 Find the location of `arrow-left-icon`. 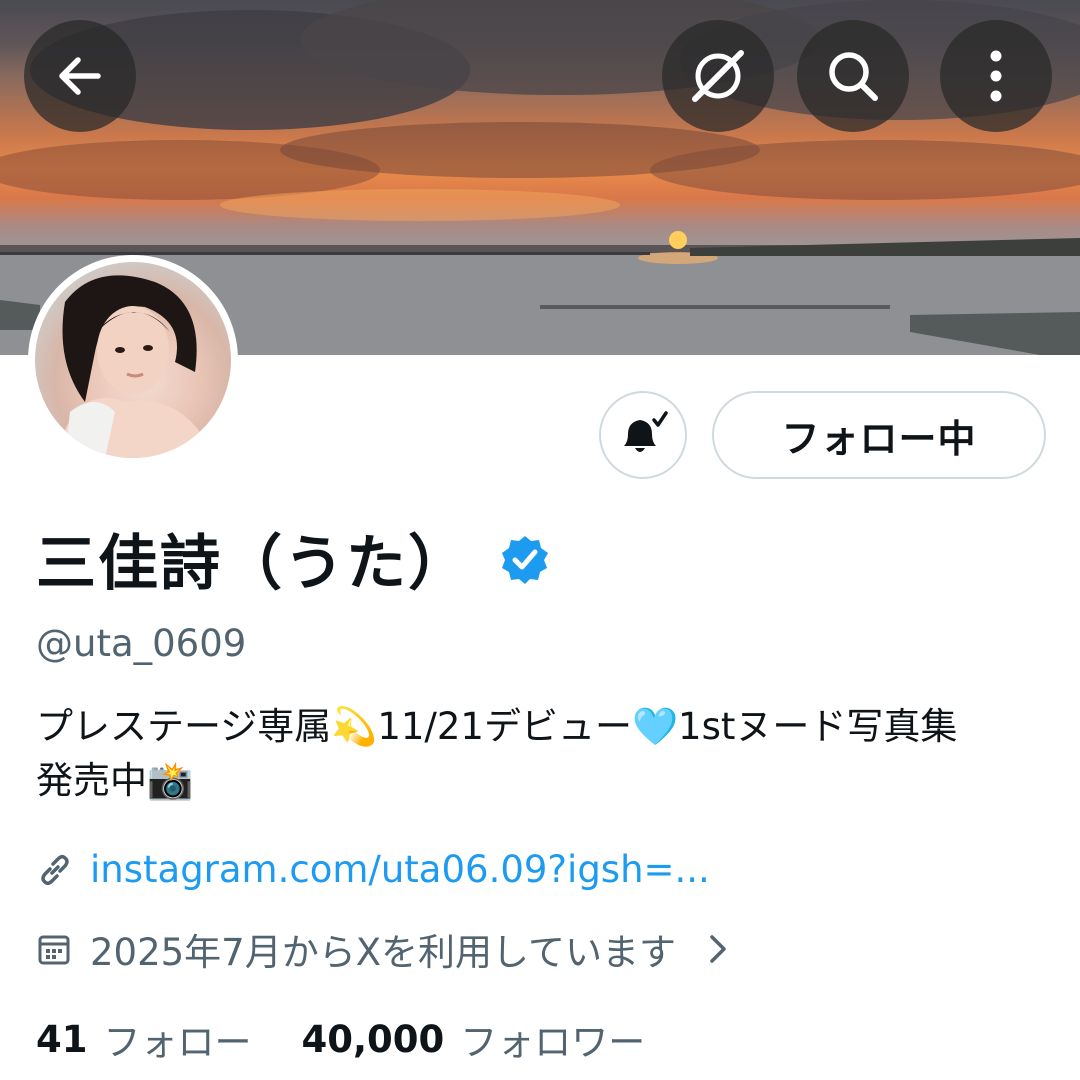

arrow-left-icon is located at coordinates (80, 76).